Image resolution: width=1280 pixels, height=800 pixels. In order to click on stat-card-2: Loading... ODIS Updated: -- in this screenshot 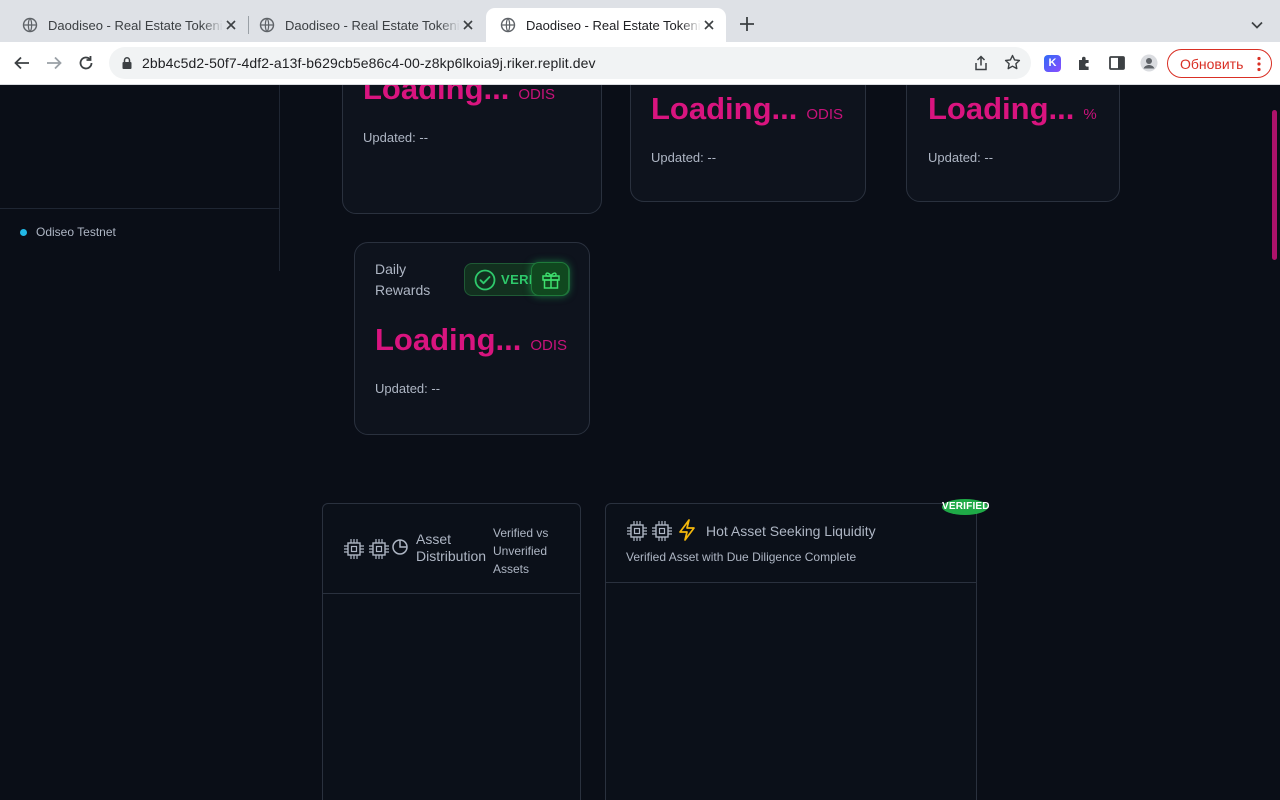, I will do `click(748, 143)`.